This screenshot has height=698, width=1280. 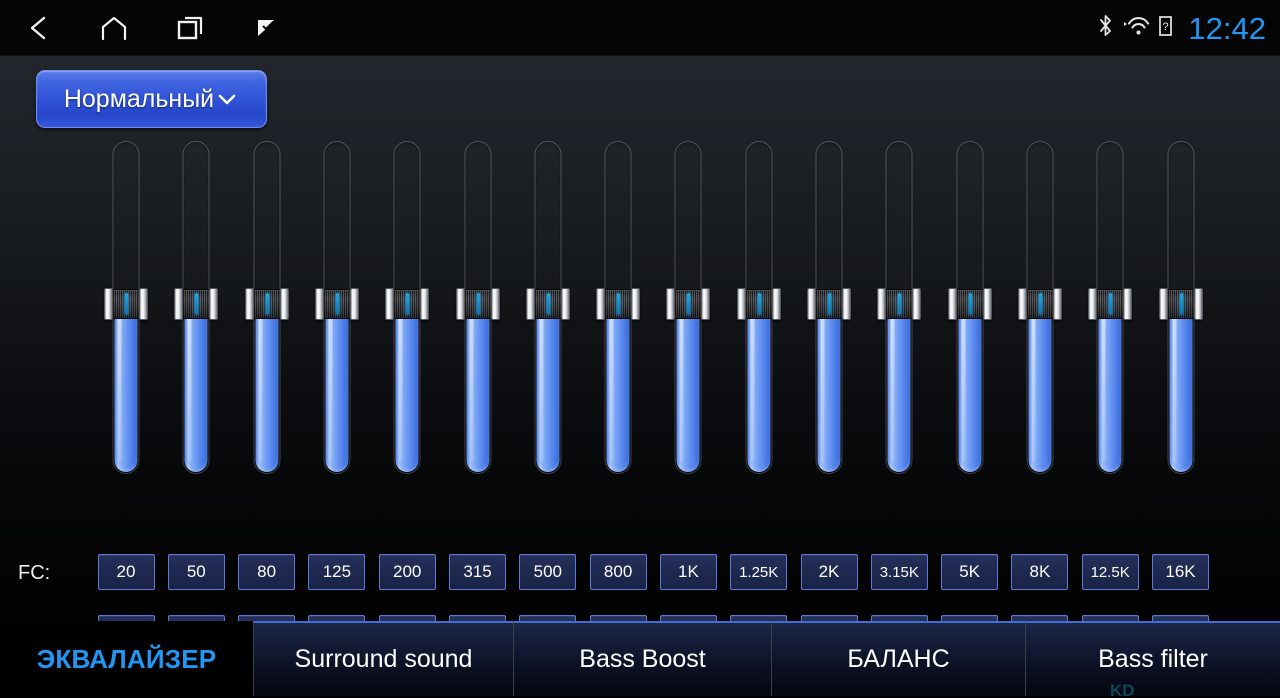 What do you see at coordinates (1181, 28) in the screenshot?
I see `system-icons: ? 12:42` at bounding box center [1181, 28].